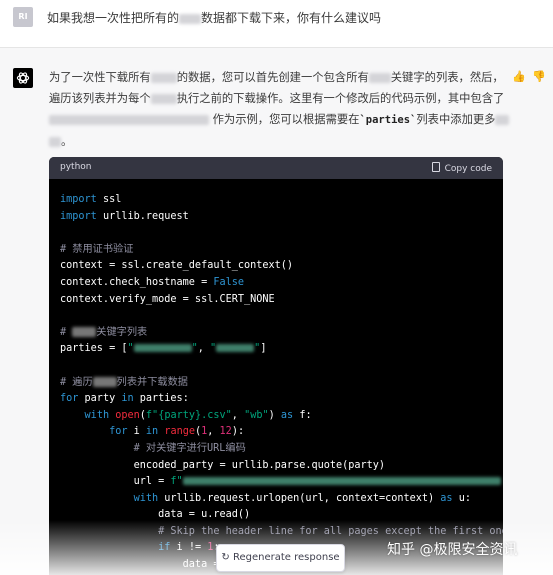 The width and height of the screenshot is (553, 575). Describe the element at coordinates (519, 76) in the screenshot. I see `thumbs-up-icon: 👍` at that location.